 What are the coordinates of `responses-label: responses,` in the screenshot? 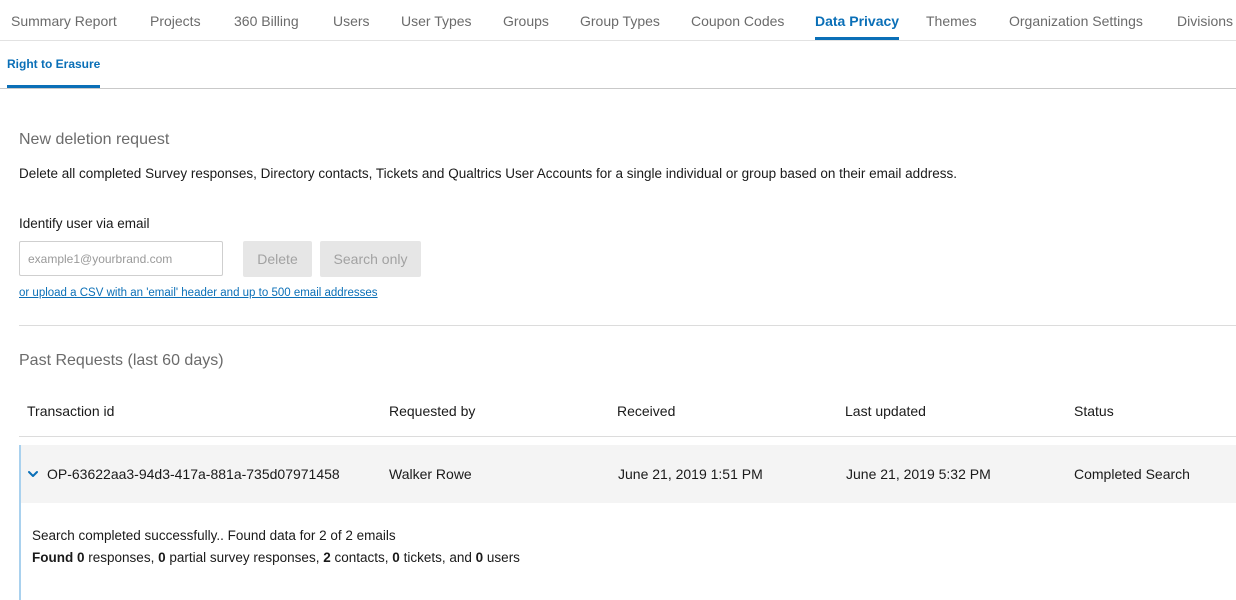 It's located at (121, 557).